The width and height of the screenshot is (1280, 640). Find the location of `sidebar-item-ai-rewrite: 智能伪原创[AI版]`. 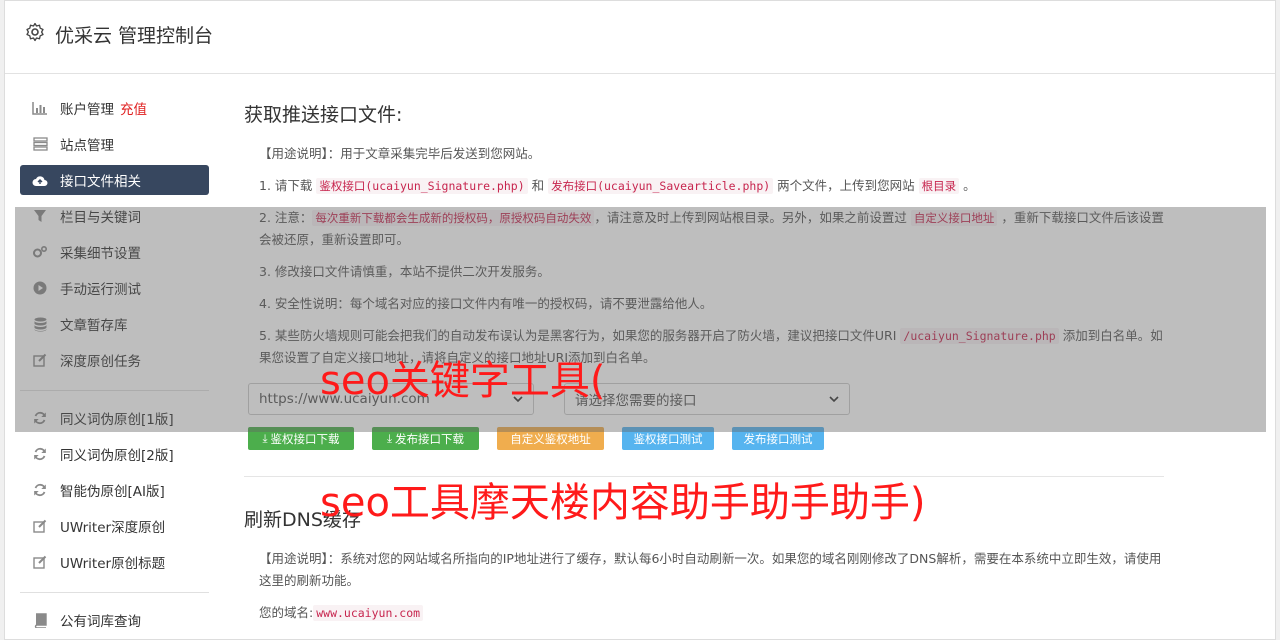

sidebar-item-ai-rewrite: 智能伪原创[AI版] is located at coordinates (114, 490).